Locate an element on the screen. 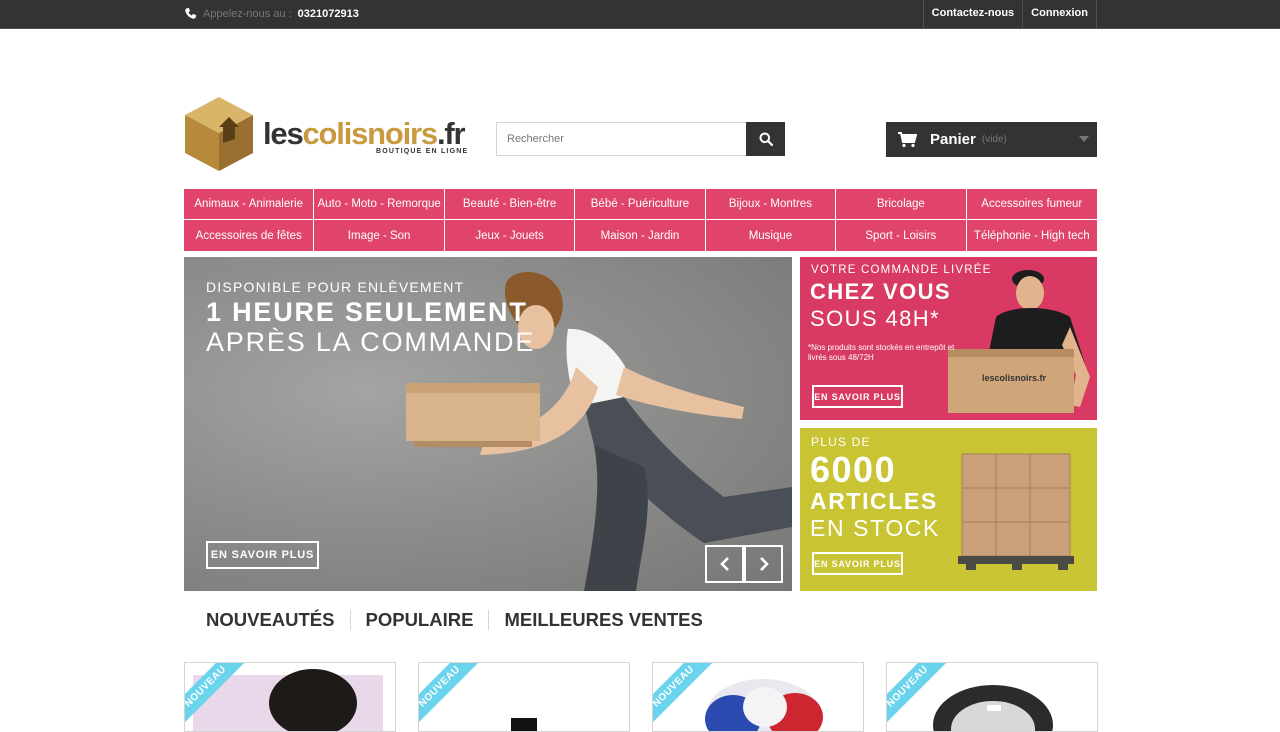  promo-stock-button: EN SAVOIR PLUS is located at coordinates (857, 563).